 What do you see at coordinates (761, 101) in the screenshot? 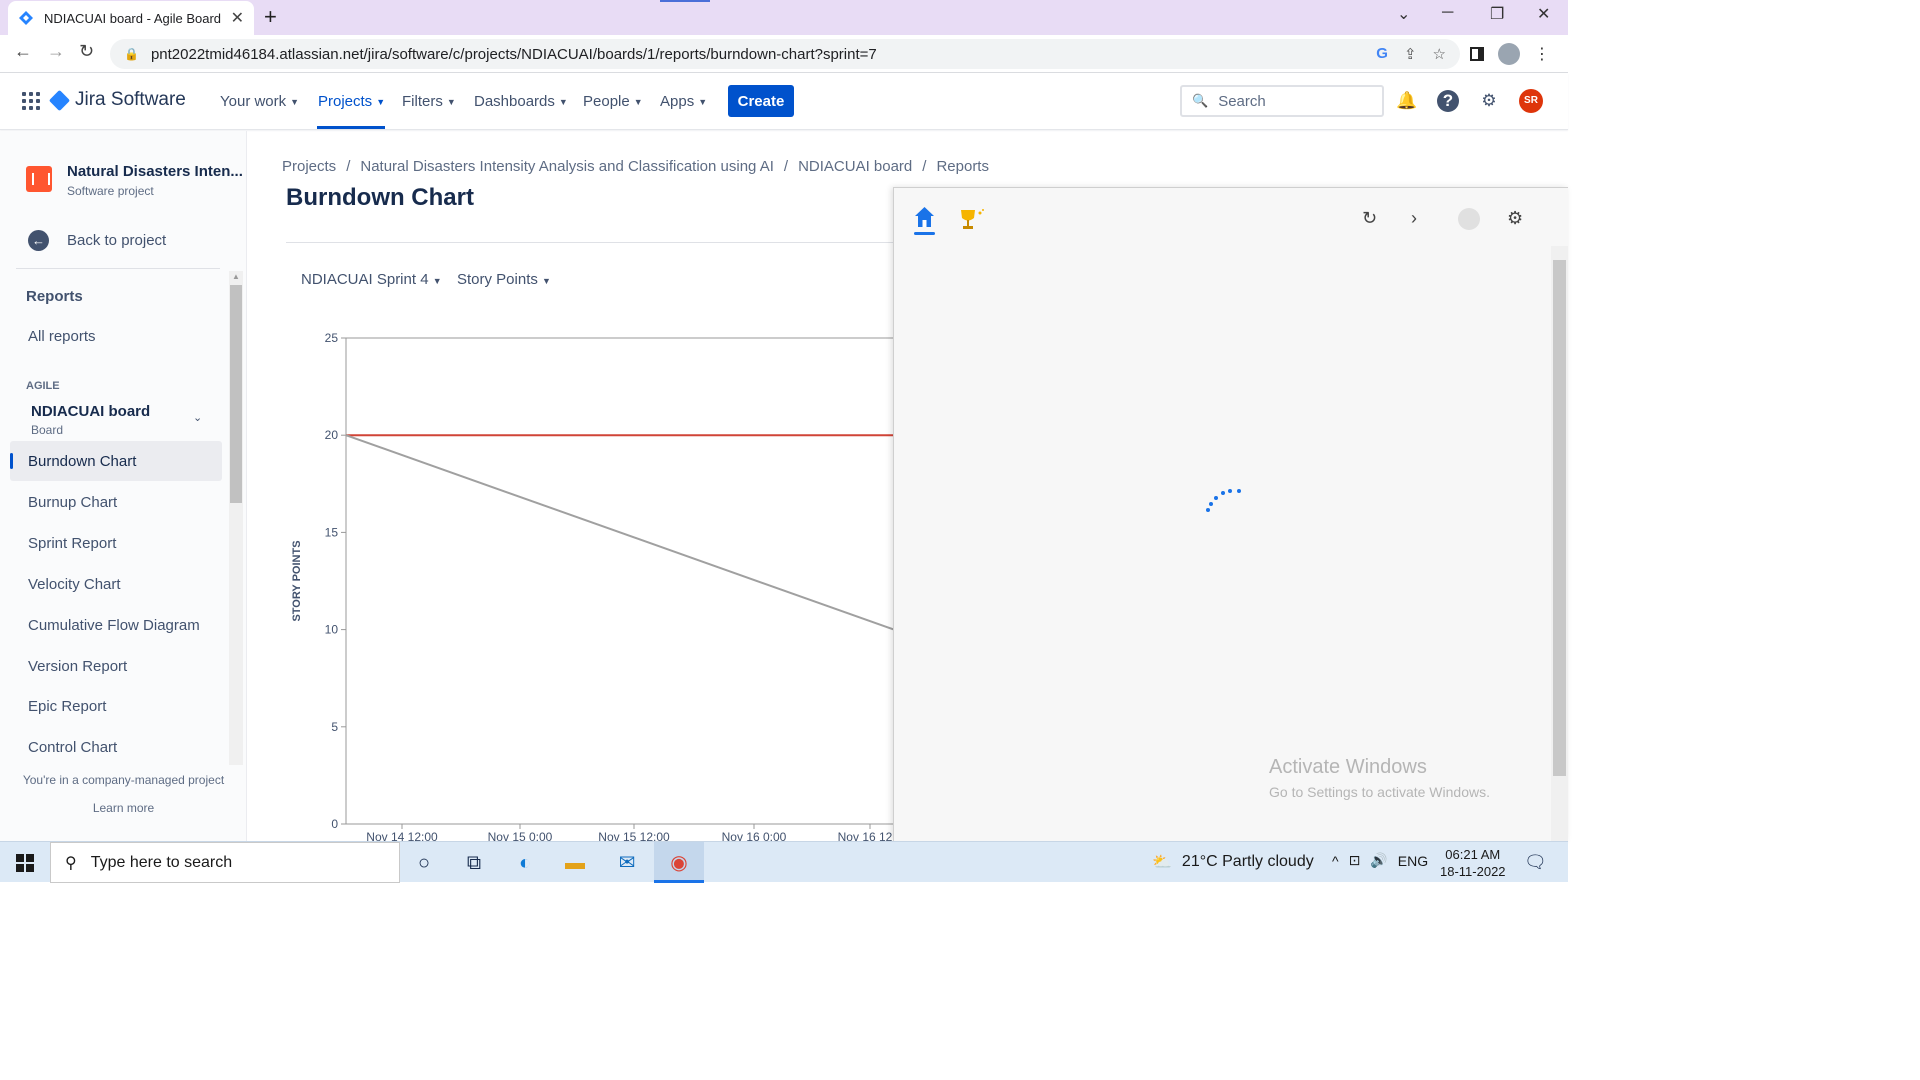
I see `create-button: Create` at bounding box center [761, 101].